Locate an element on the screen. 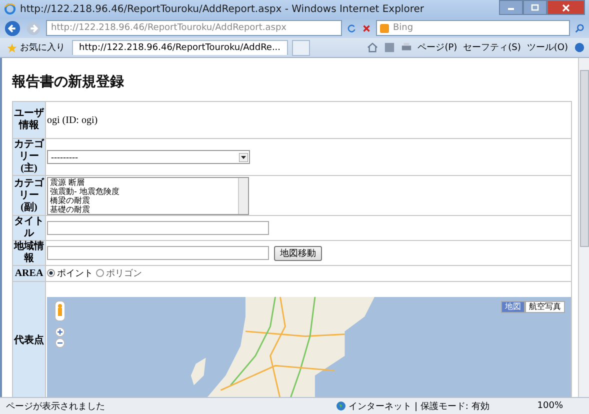  zoom-level: 100% is located at coordinates (550, 406).